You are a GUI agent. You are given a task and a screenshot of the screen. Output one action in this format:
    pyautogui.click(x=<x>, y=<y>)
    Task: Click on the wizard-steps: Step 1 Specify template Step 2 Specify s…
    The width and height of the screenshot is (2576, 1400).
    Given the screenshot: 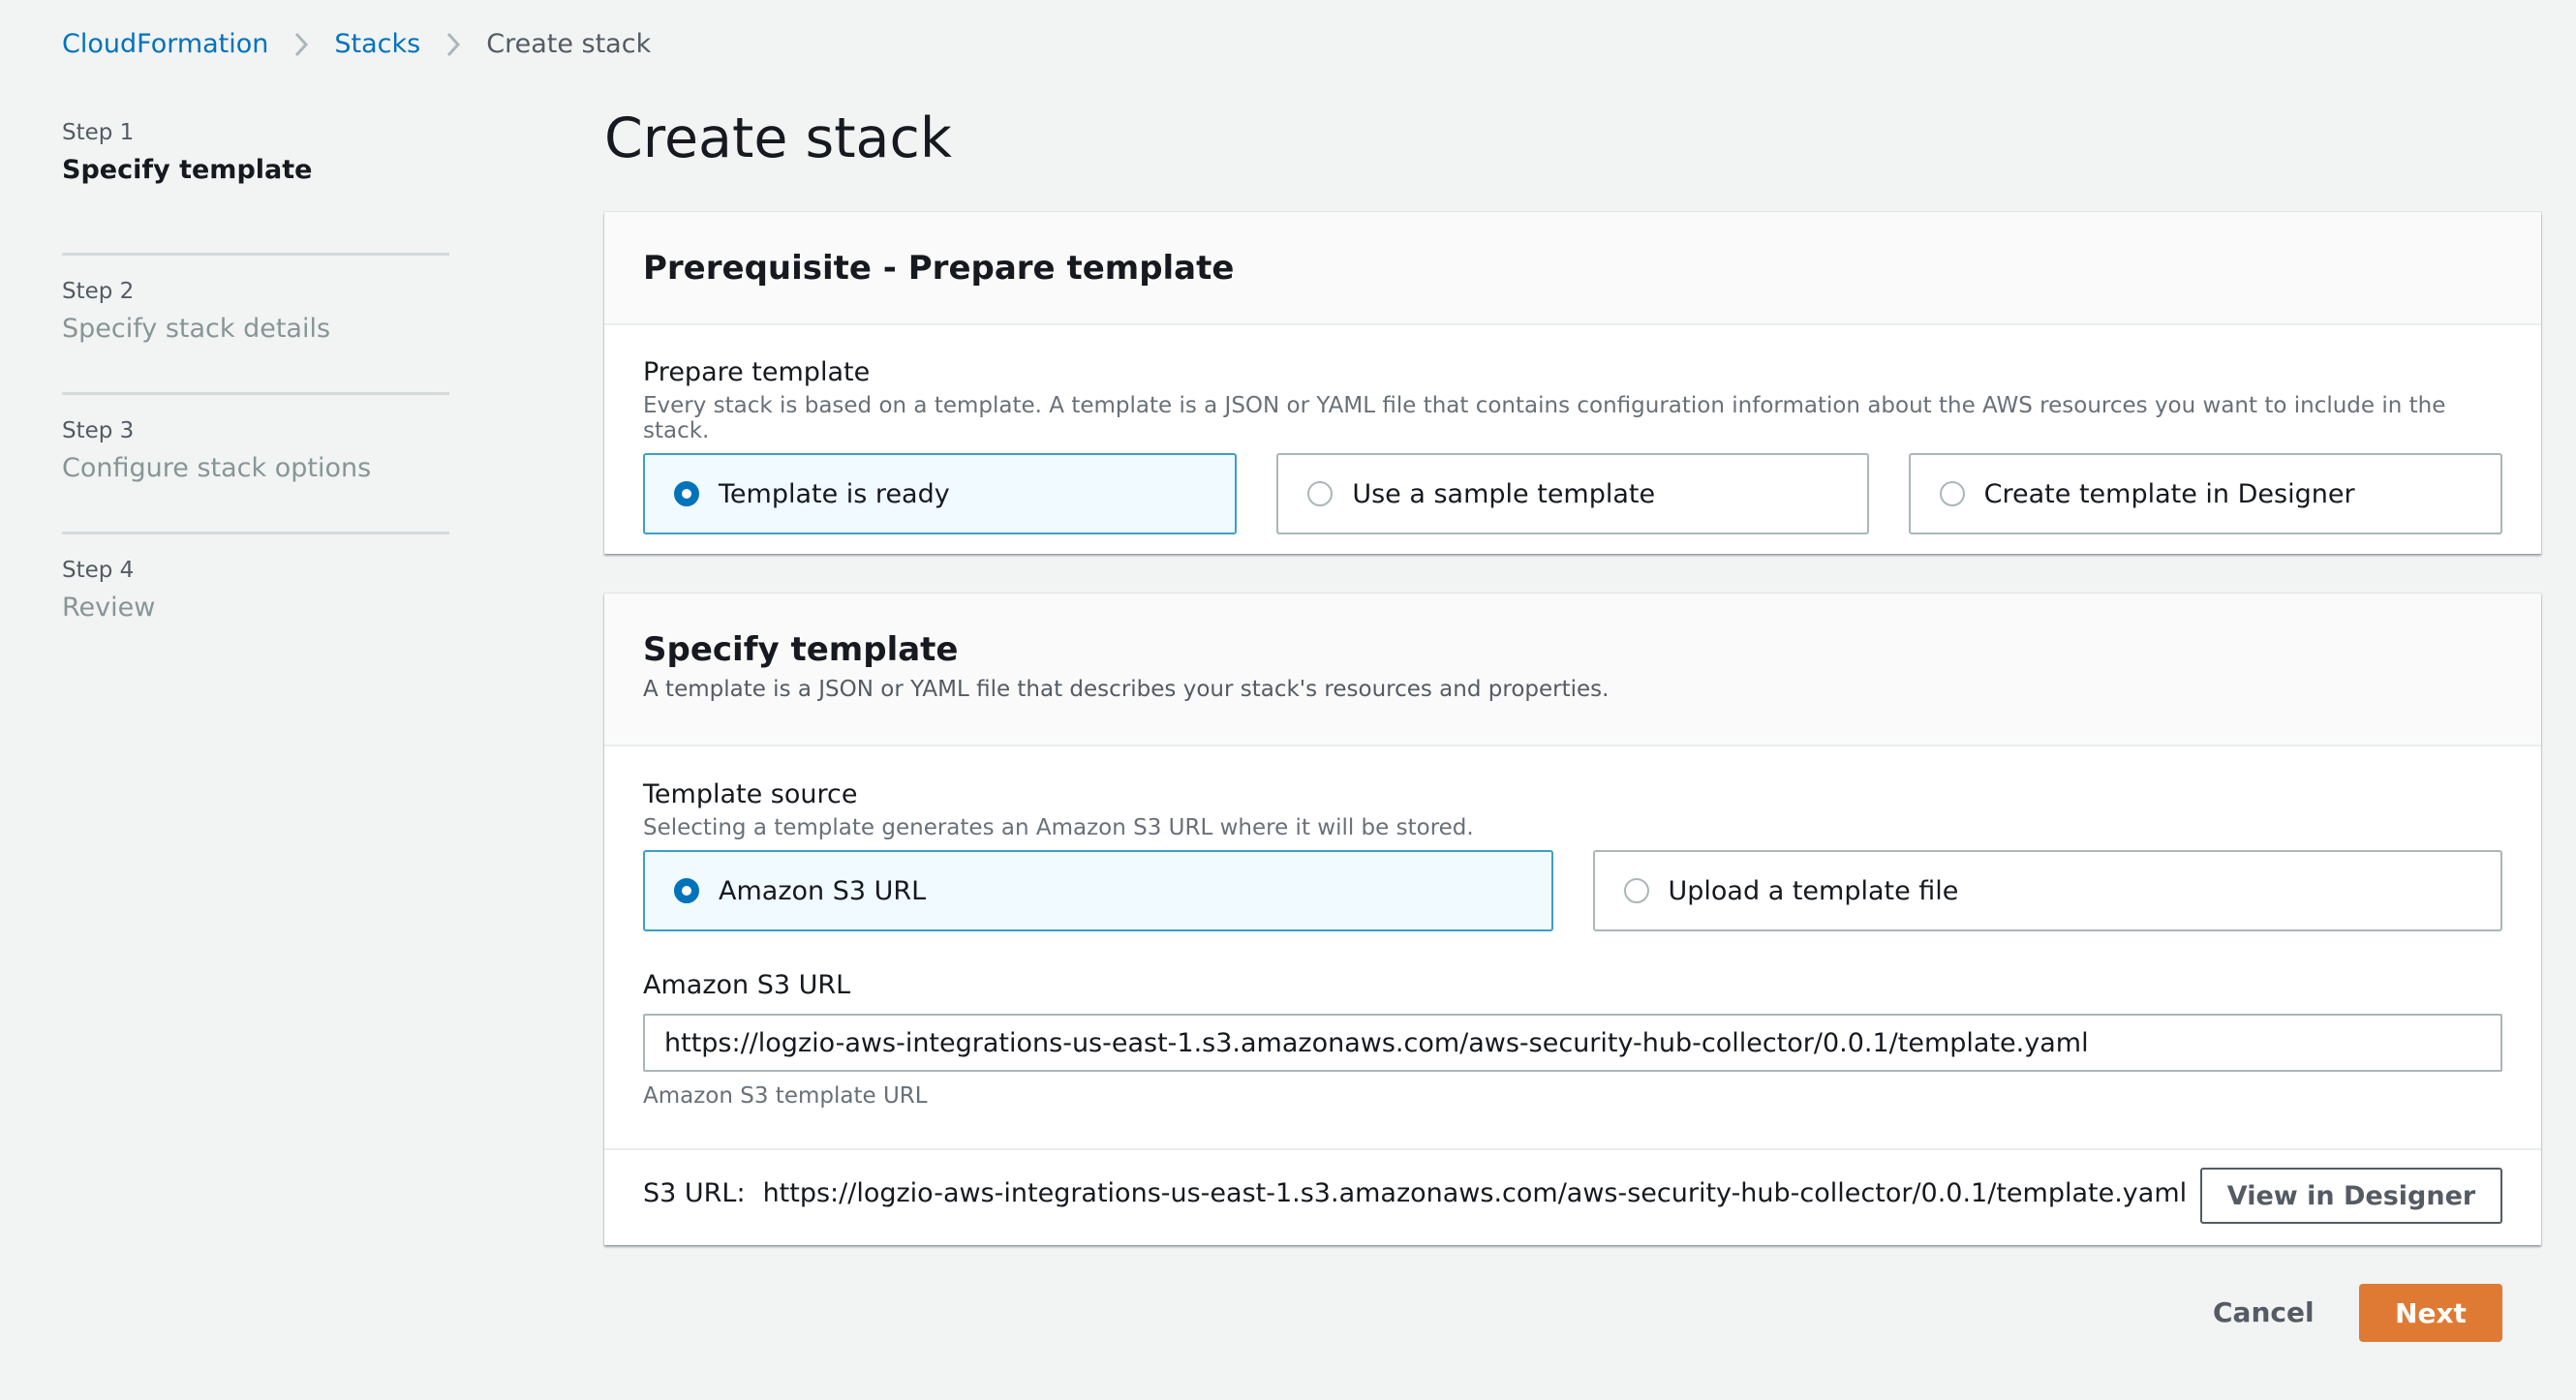 What is the action you would take?
    pyautogui.click(x=255, y=395)
    